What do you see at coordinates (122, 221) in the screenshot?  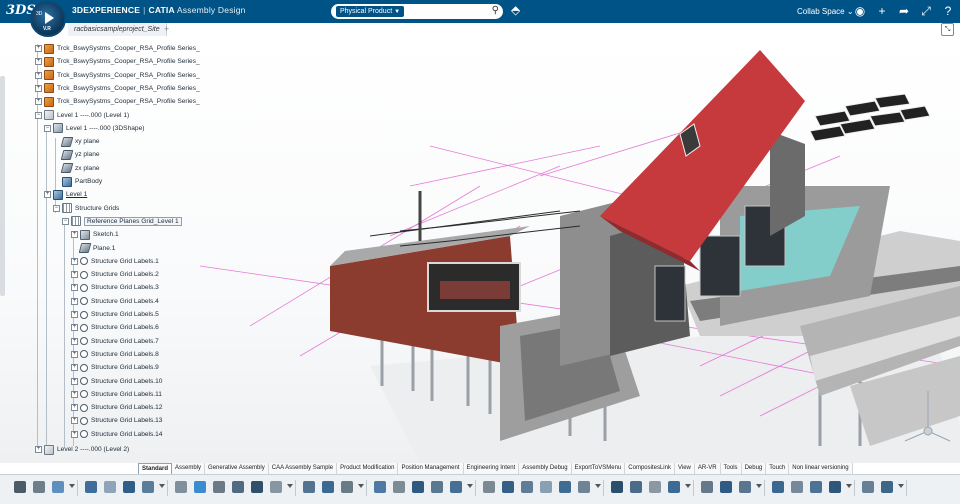 I see `tree-node: − Reference Planes Grid_Level 1` at bounding box center [122, 221].